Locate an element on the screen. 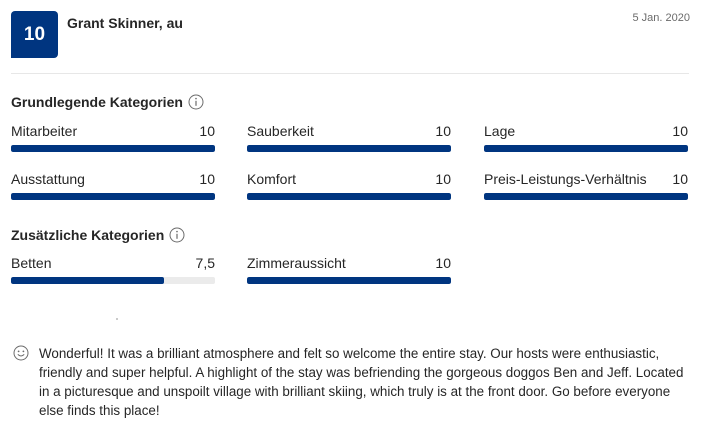 The image size is (702, 428). category-label: Lage is located at coordinates (500, 131).